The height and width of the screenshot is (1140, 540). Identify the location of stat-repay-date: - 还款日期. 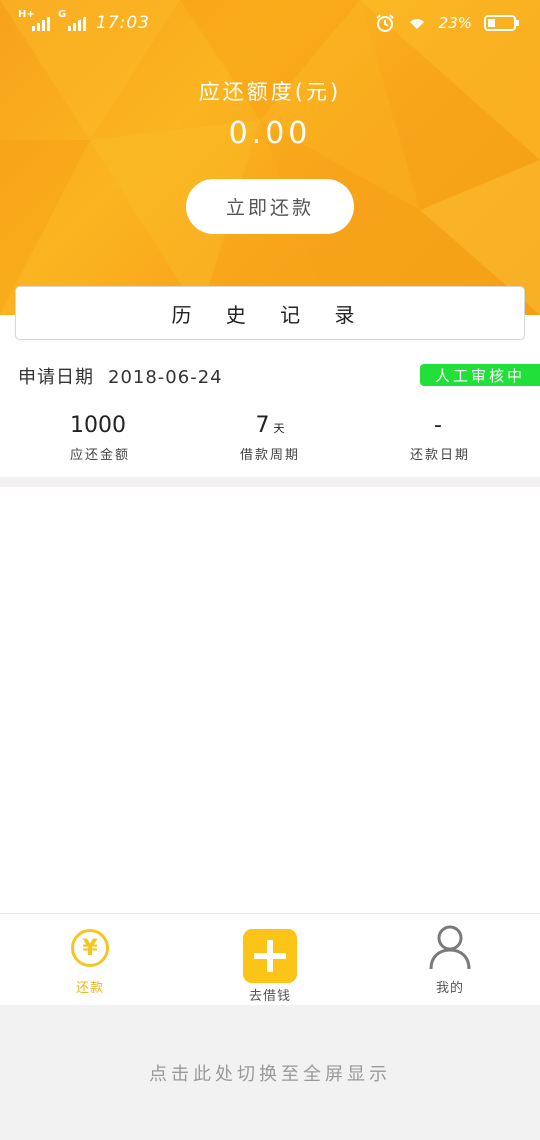
(440, 437).